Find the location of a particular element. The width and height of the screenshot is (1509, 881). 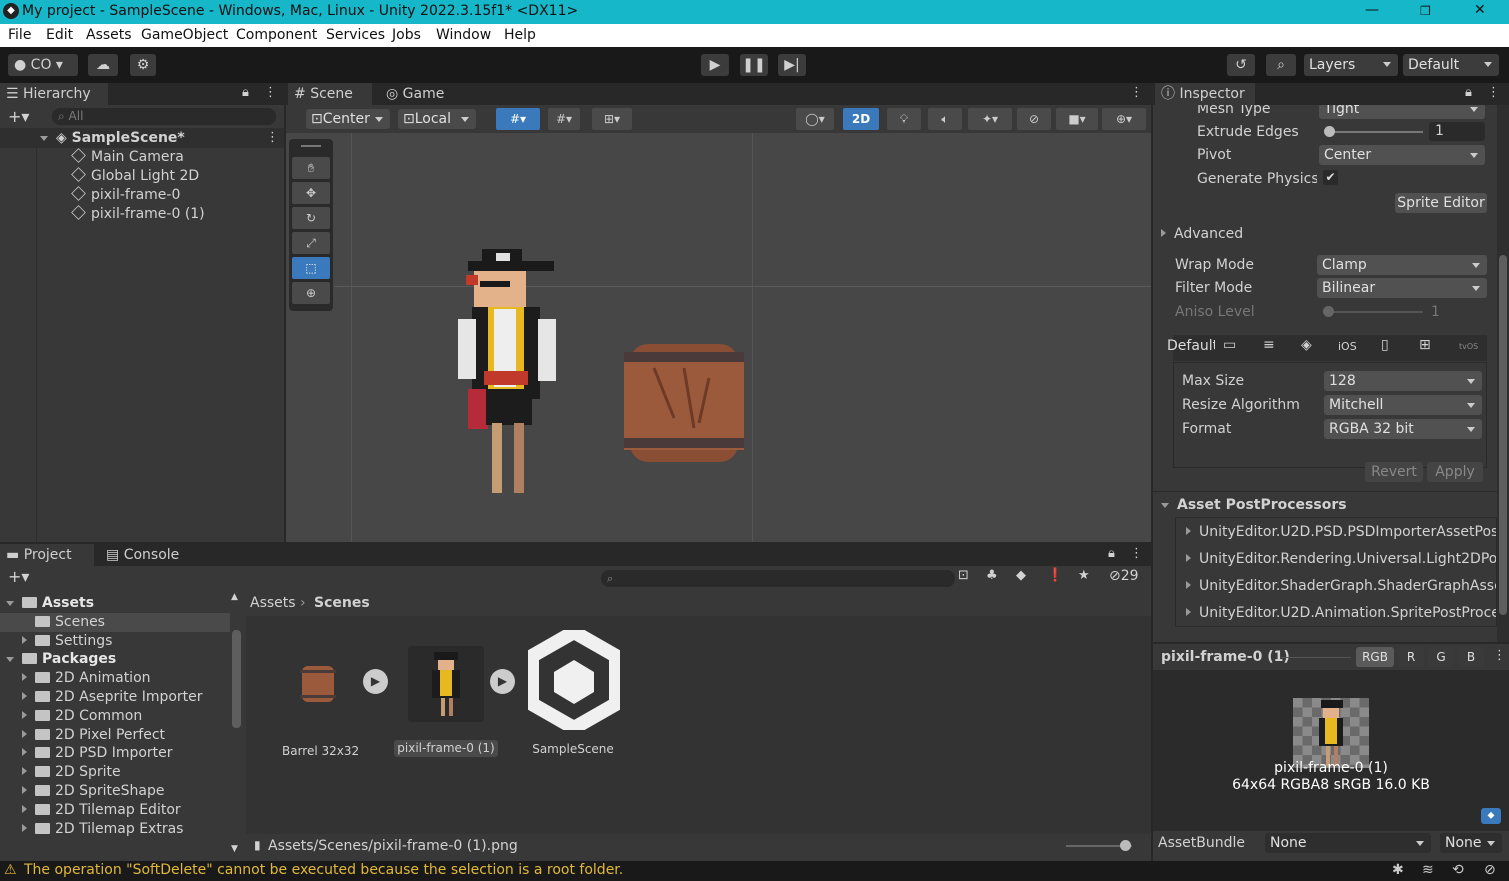

debug-icon: ✱ is located at coordinates (1398, 870).